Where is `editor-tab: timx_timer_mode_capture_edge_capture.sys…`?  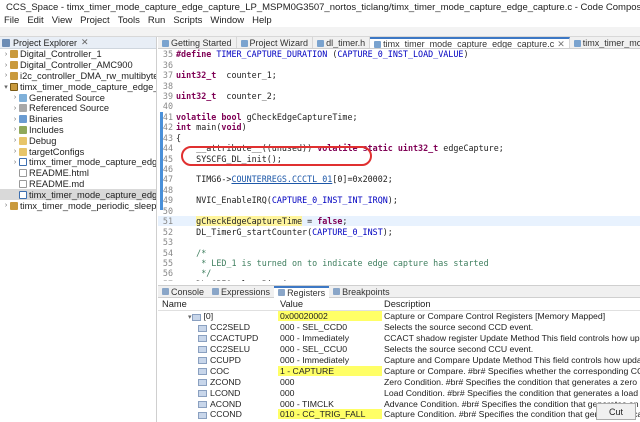 editor-tab: timx_timer_mode_capture_edge_capture.sys… is located at coordinates (605, 42).